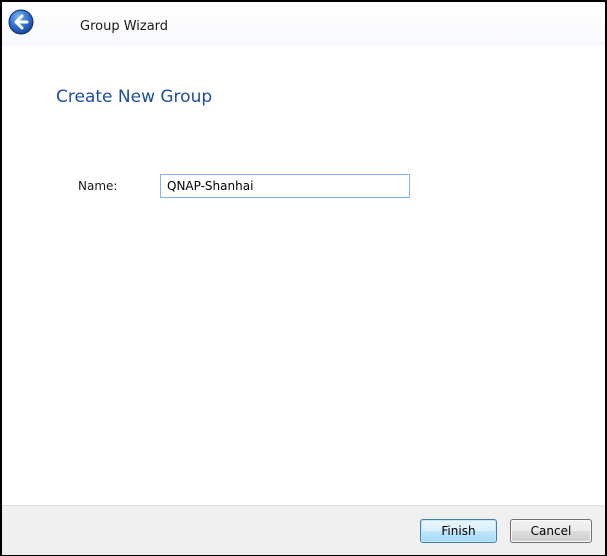  I want to click on title-bar: Group Wizard, so click(303, 24).